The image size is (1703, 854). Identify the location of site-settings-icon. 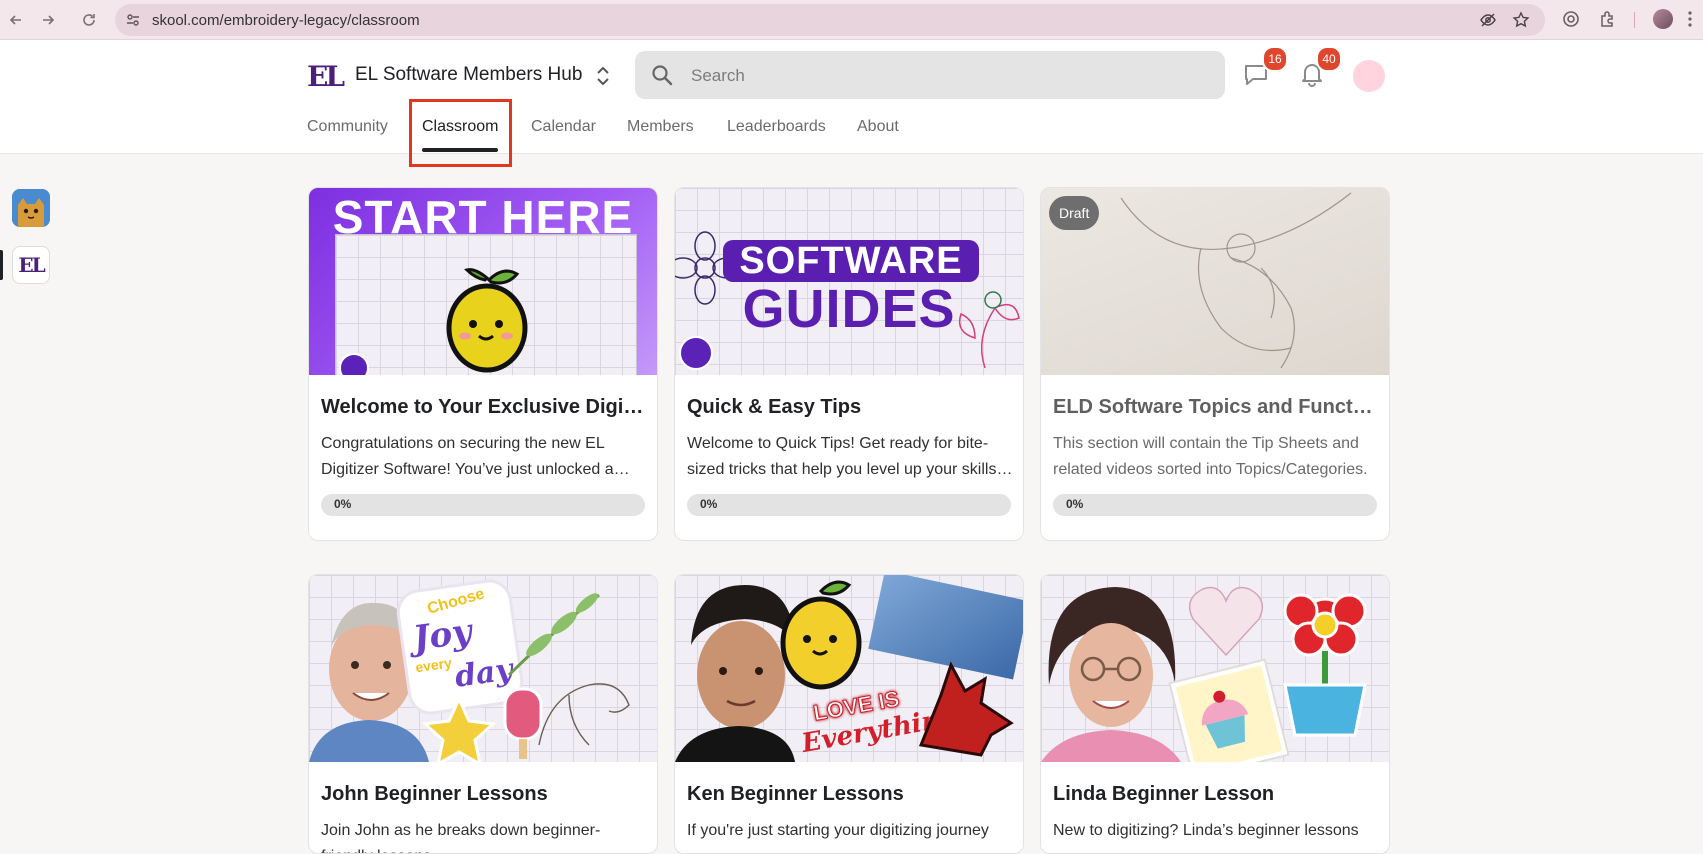
(133, 20).